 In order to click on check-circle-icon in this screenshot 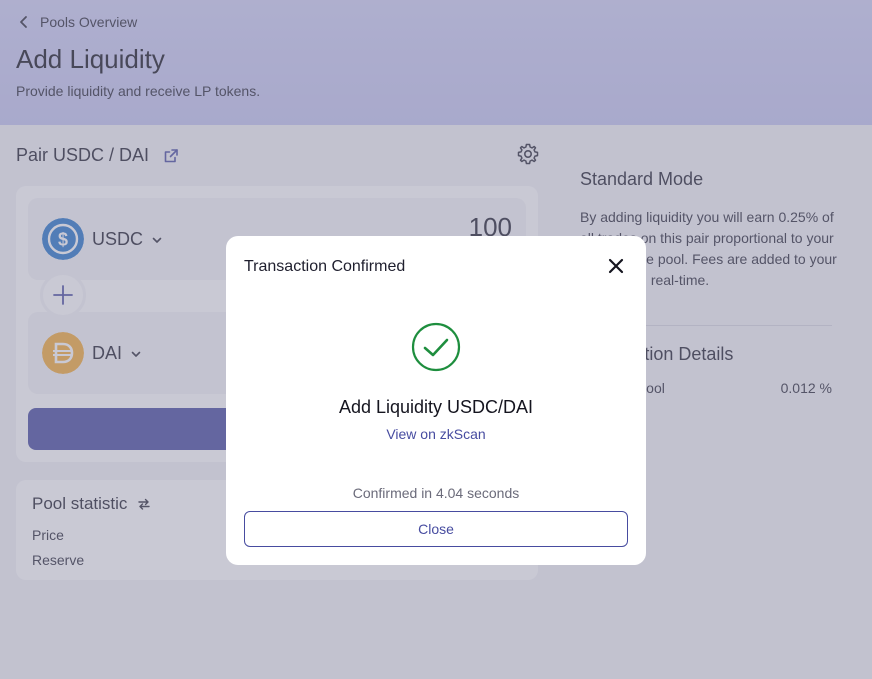, I will do `click(436, 347)`.